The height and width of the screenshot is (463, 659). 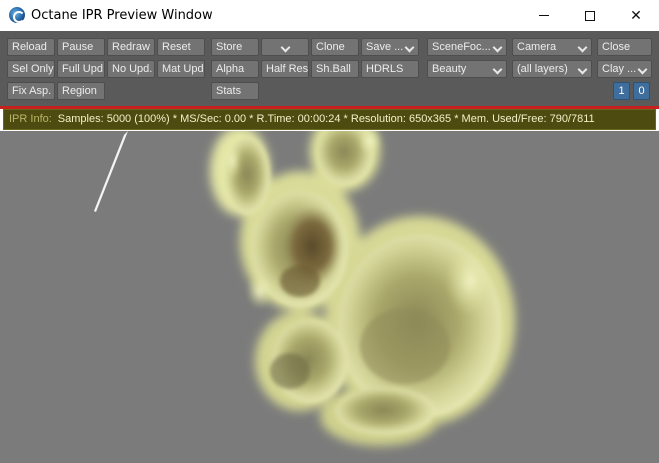 What do you see at coordinates (81, 91) in the screenshot?
I see `region-button: Region` at bounding box center [81, 91].